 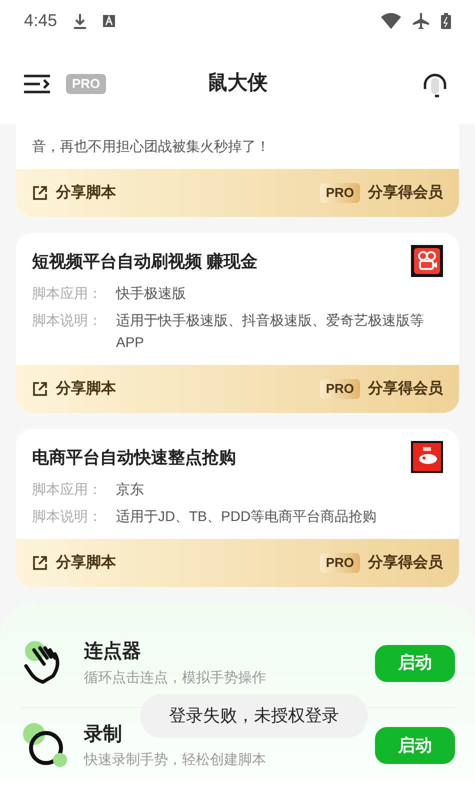 I want to click on notification-icon, so click(x=109, y=21).